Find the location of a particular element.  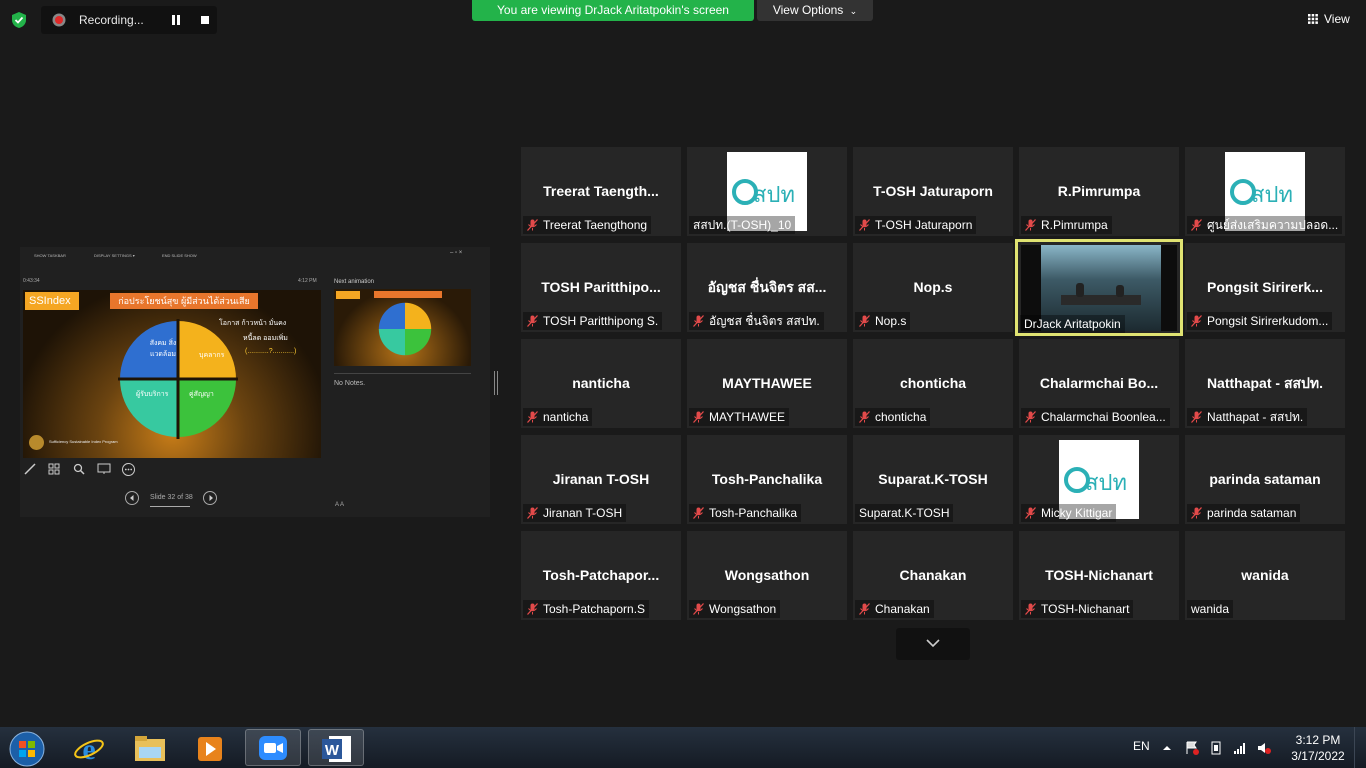

chevron-down-icon: ⌄ is located at coordinates (853, 11).